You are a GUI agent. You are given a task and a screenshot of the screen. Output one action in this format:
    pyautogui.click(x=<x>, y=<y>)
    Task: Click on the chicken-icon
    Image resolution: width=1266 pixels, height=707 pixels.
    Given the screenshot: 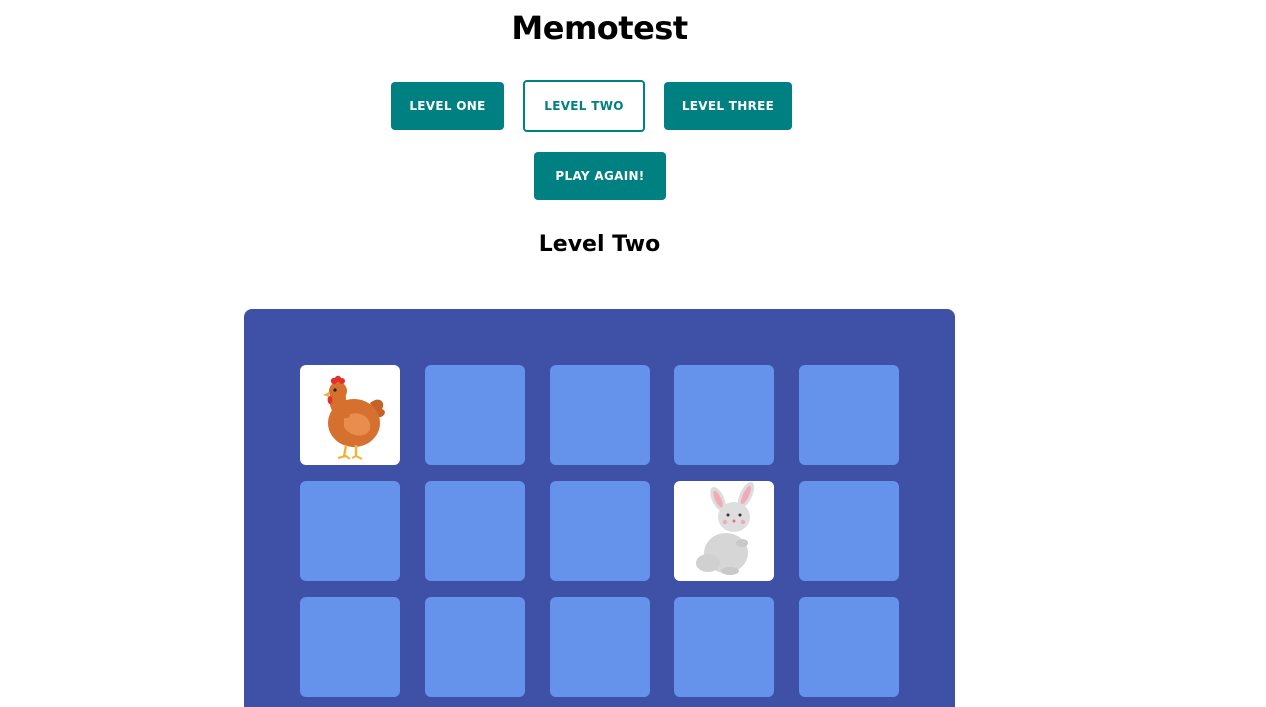 What is the action you would take?
    pyautogui.click(x=354, y=417)
    